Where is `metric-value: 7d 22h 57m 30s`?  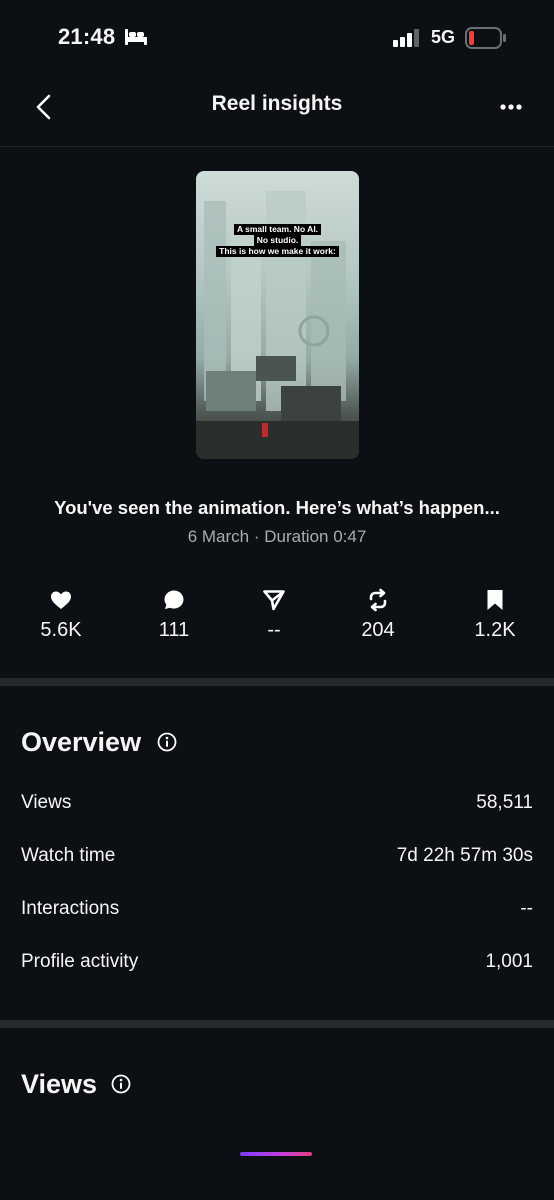
metric-value: 7d 22h 57m 30s is located at coordinates (464, 855).